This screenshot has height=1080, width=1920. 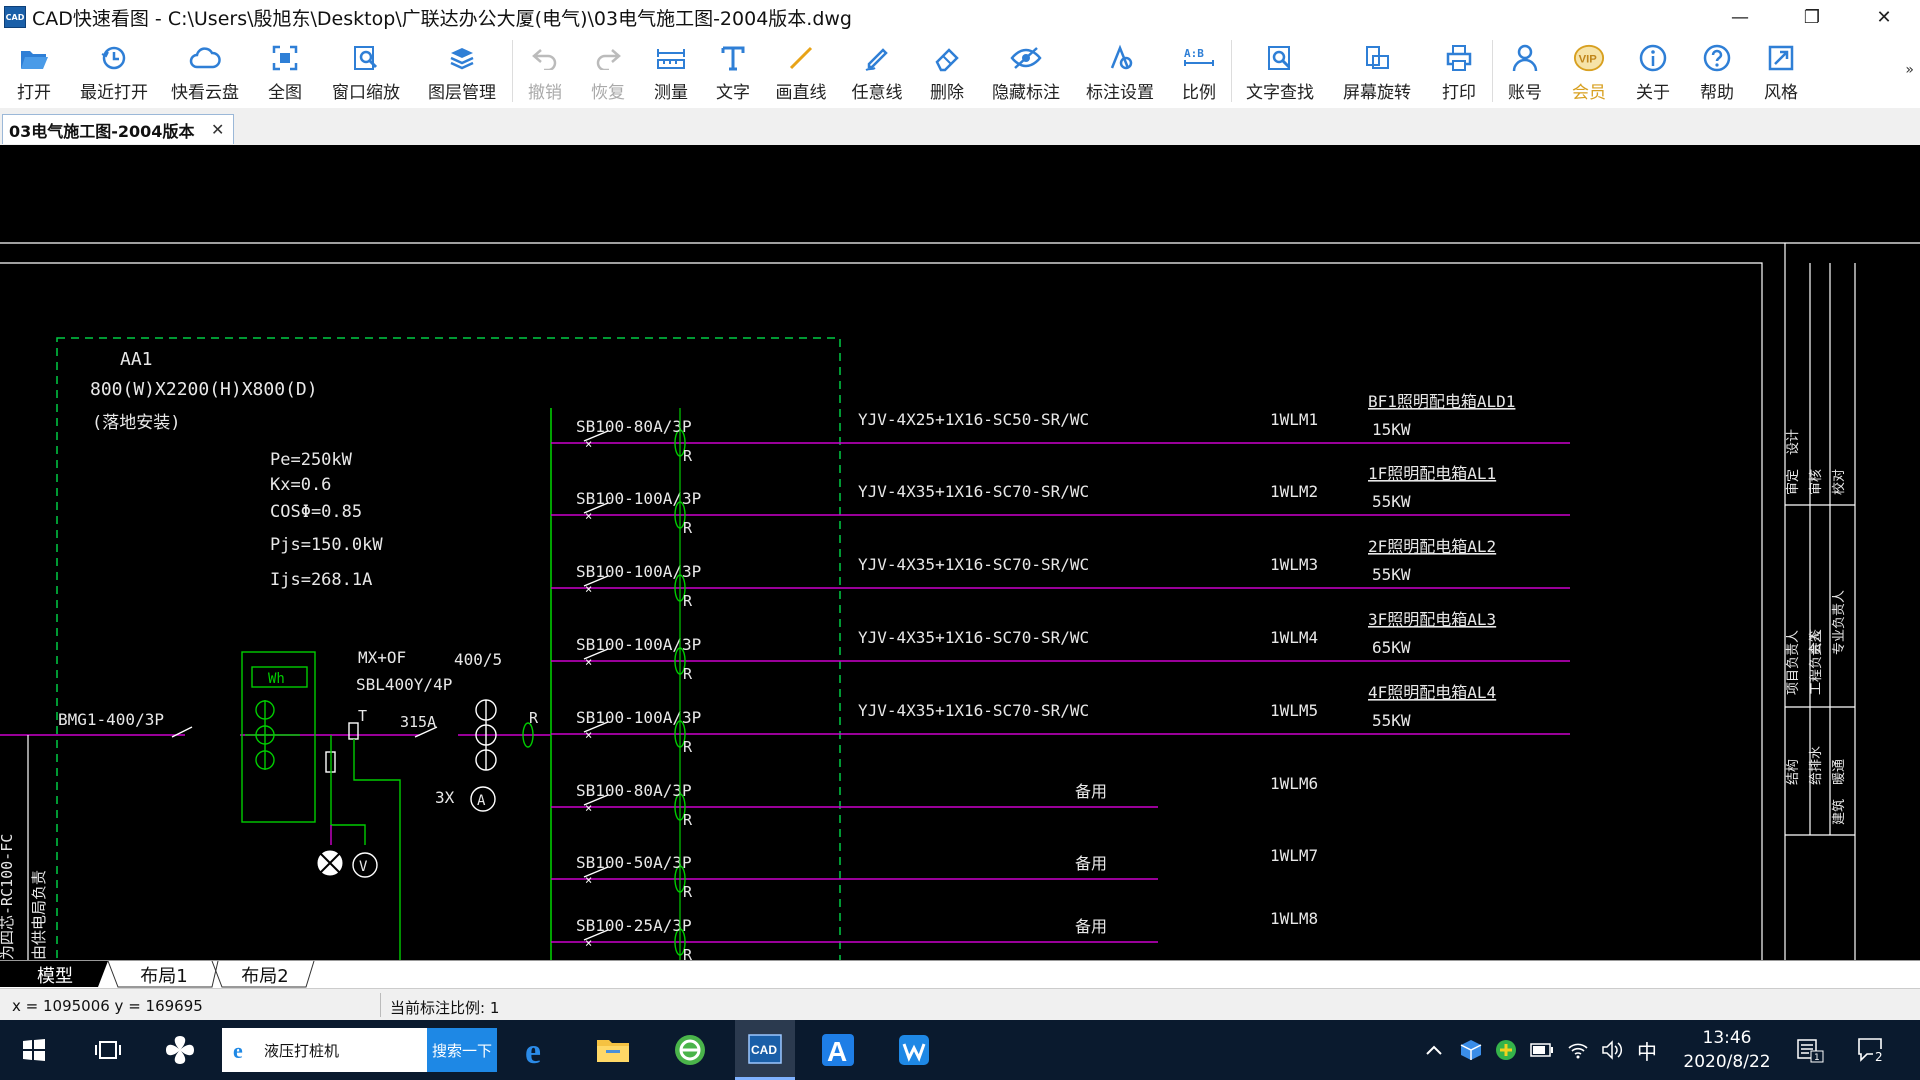 What do you see at coordinates (1459, 58) in the screenshot?
I see `print-icon` at bounding box center [1459, 58].